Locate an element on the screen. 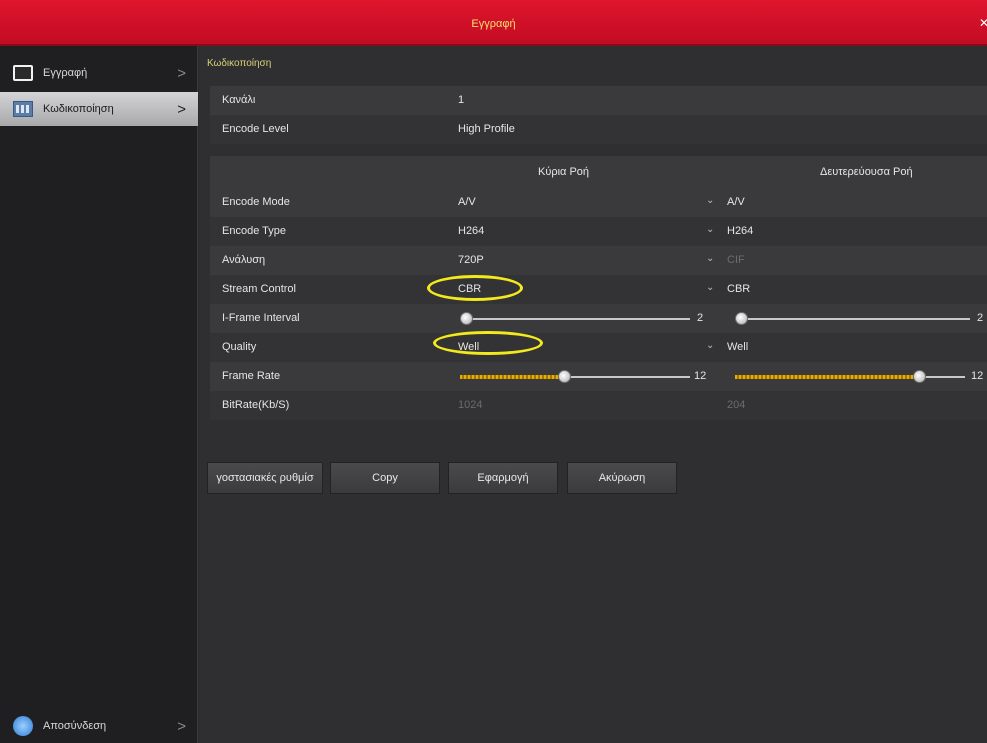 The image size is (987, 743). encode-mode-main-select: A/V is located at coordinates (467, 202).